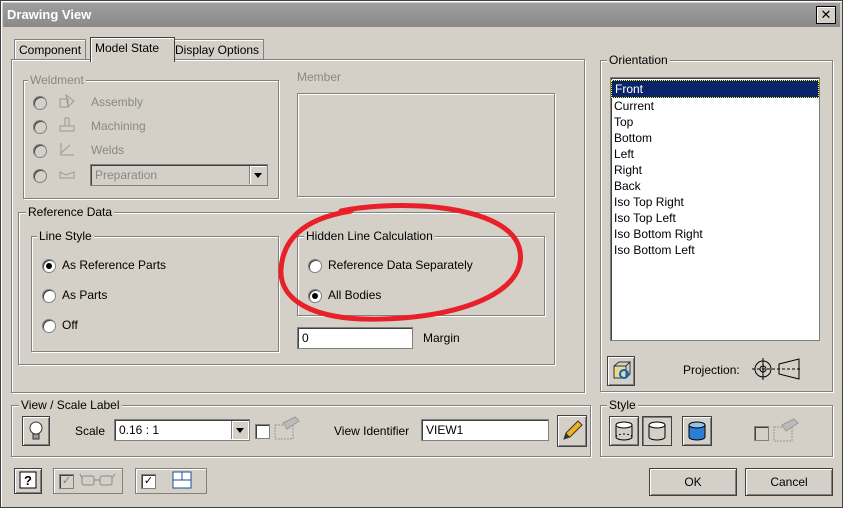 The height and width of the screenshot is (508, 843). What do you see at coordinates (715, 202) in the screenshot?
I see `list-item: Iso Top Right` at bounding box center [715, 202].